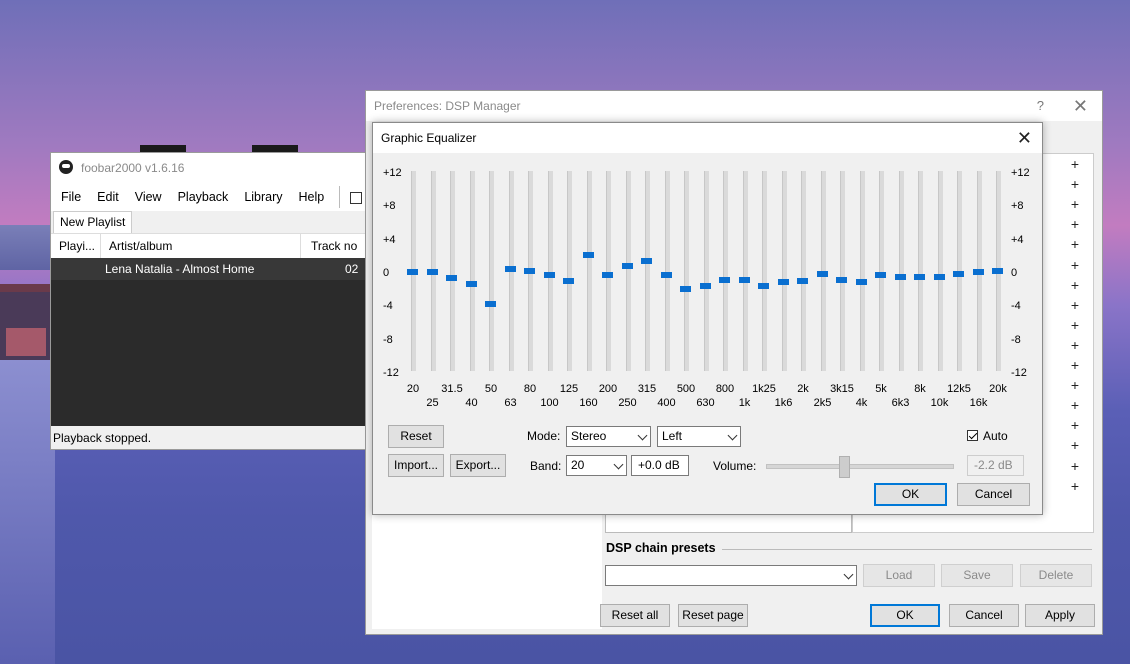 This screenshot has height=664, width=1130. I want to click on table-row: Lena Natalia - Almost Home 02, so click(215, 269).